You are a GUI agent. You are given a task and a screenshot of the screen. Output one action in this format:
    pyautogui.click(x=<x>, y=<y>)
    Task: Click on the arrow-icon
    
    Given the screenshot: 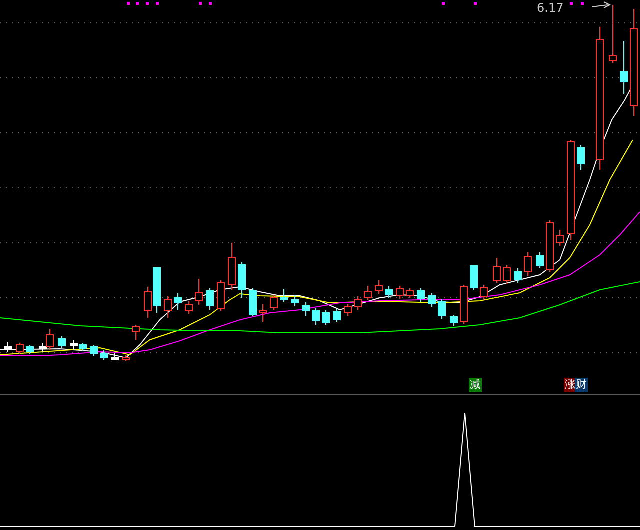 What is the action you would take?
    pyautogui.click(x=602, y=5)
    